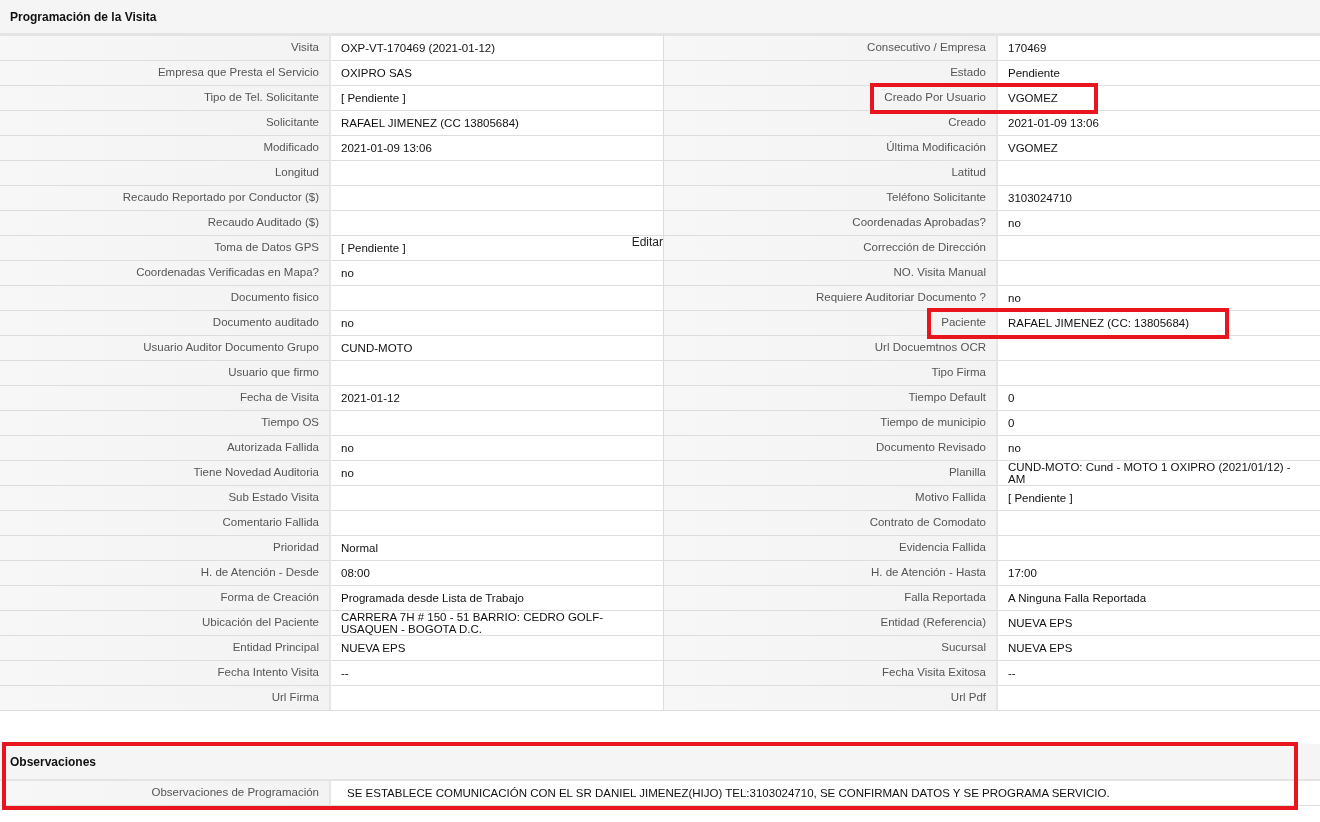  I want to click on field-value: 2021-01-12, so click(370, 398).